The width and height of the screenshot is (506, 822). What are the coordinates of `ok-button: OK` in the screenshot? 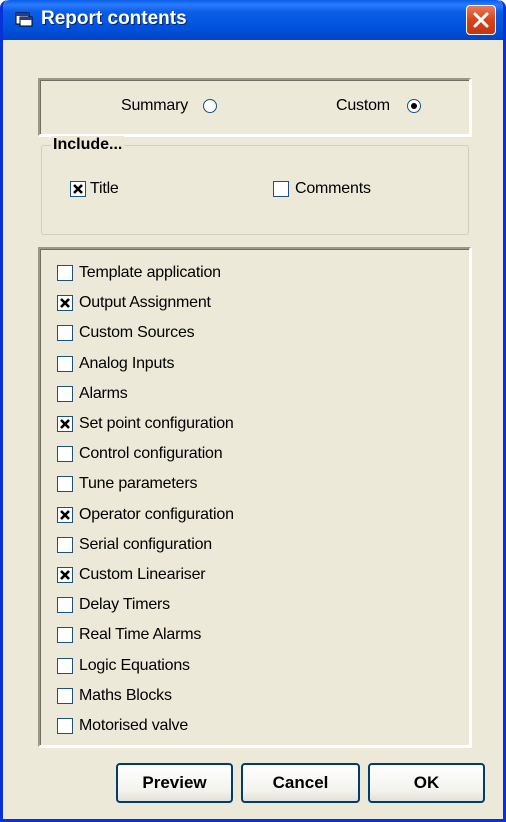 It's located at (426, 783).